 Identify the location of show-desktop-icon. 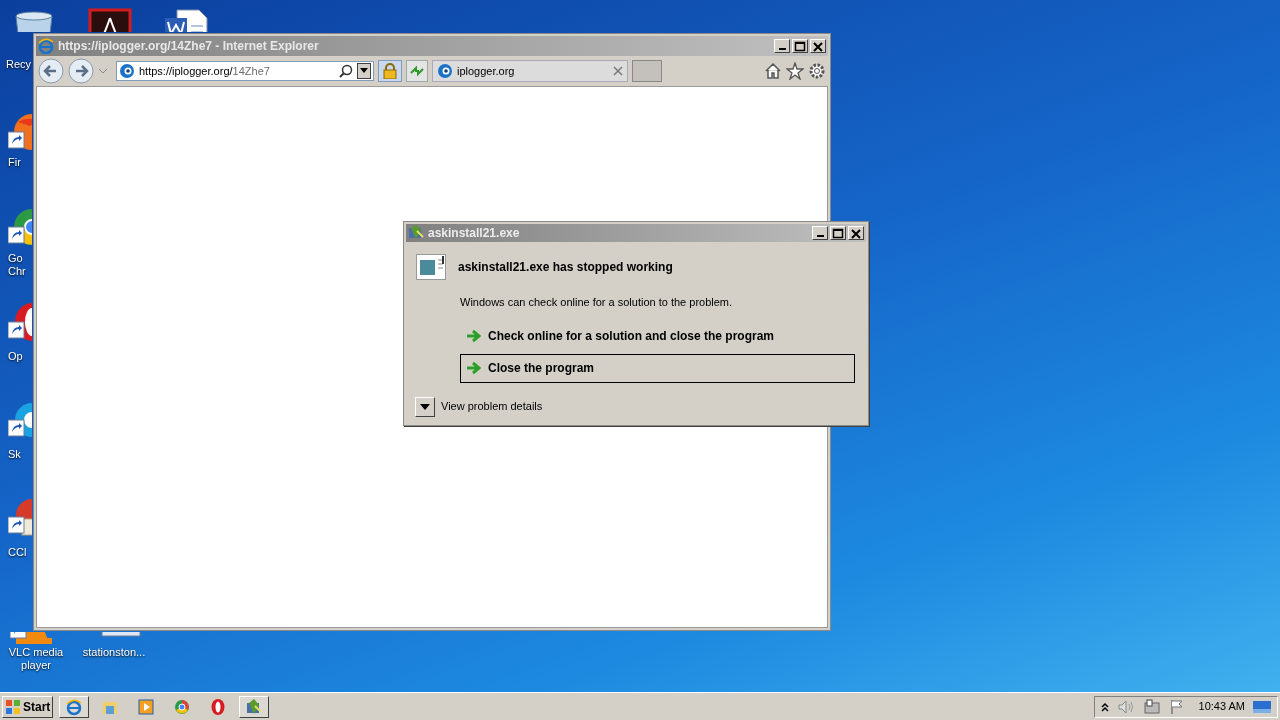
(1262, 706).